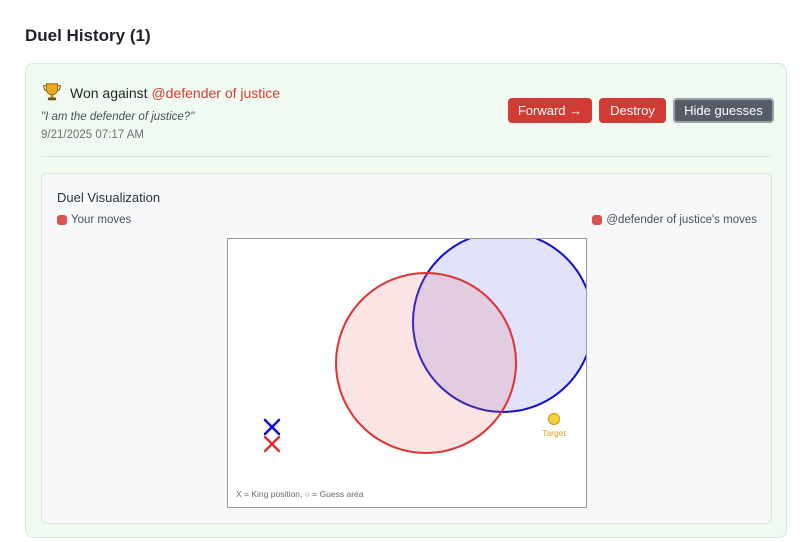 The image size is (806, 542). Describe the element at coordinates (406, 156) in the screenshot. I see `divider` at that location.